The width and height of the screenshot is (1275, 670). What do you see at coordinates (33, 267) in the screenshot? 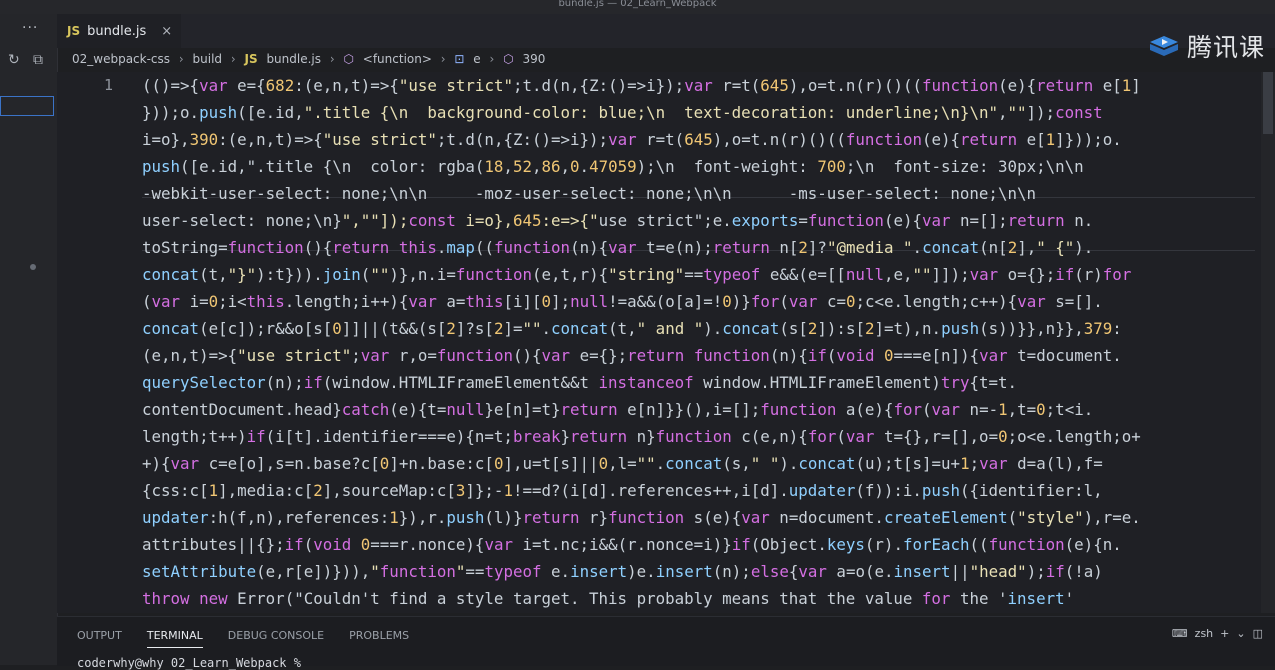
I see `indicator-dot` at bounding box center [33, 267].